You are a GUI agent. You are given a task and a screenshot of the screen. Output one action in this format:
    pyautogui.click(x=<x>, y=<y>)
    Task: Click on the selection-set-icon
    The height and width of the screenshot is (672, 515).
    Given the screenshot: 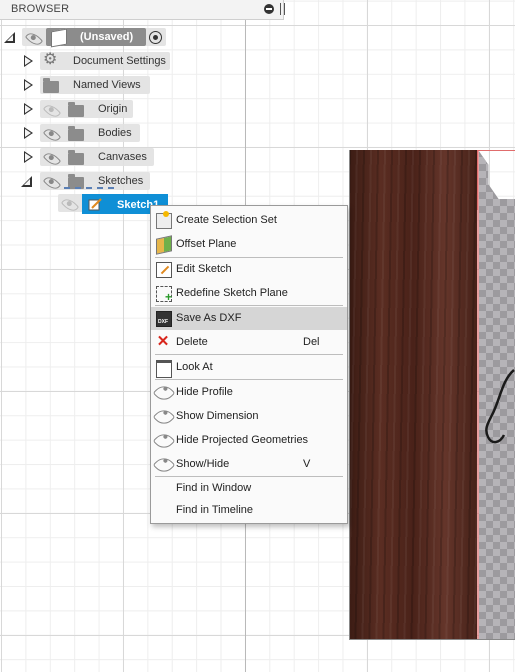 What is the action you would take?
    pyautogui.click(x=164, y=220)
    